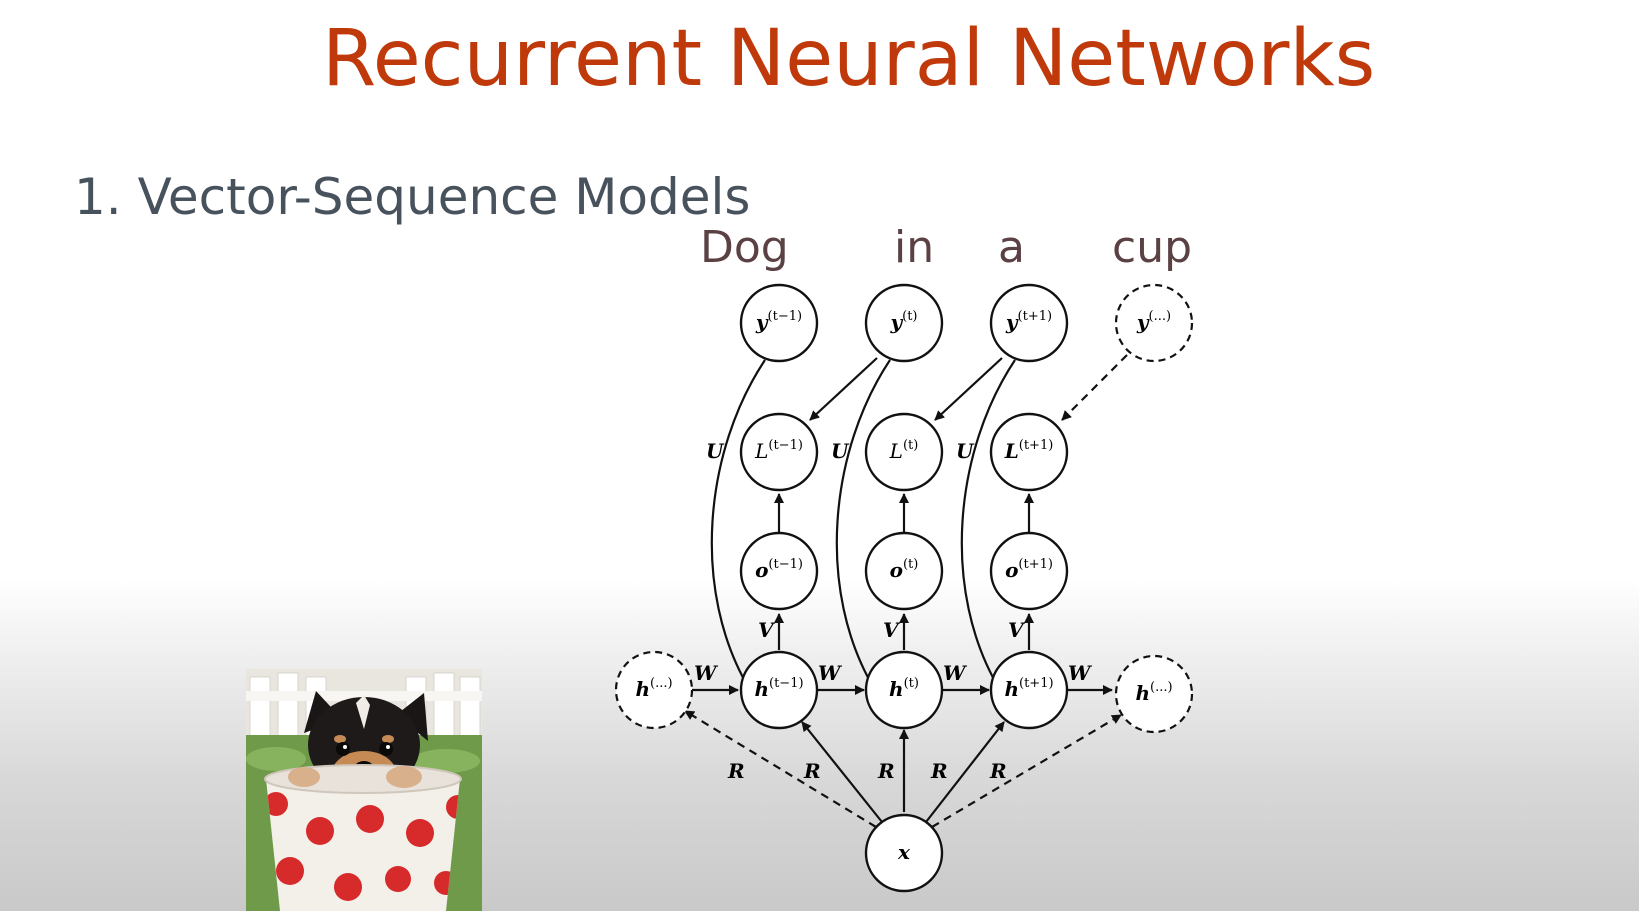 Image resolution: width=1639 pixels, height=911 pixels. Describe the element at coordinates (1029, 571) in the screenshot. I see `node-output-next: o(t+1)` at that location.